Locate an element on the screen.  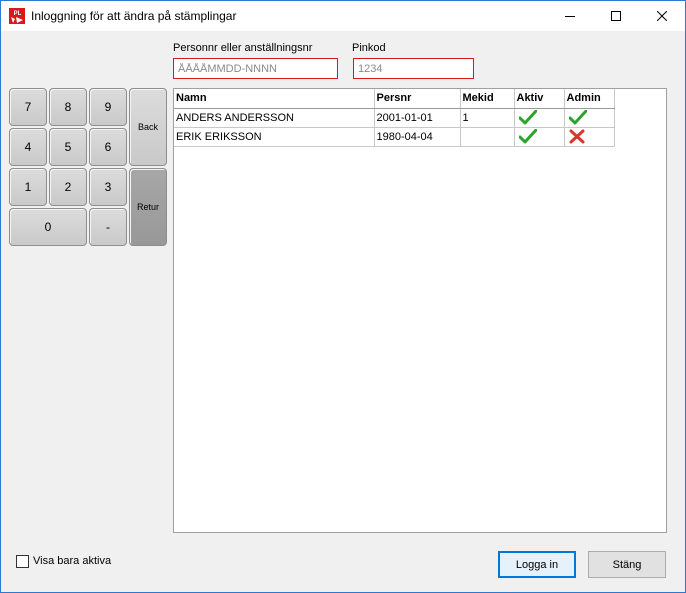
col-header-admin: Admin is located at coordinates (589, 99).